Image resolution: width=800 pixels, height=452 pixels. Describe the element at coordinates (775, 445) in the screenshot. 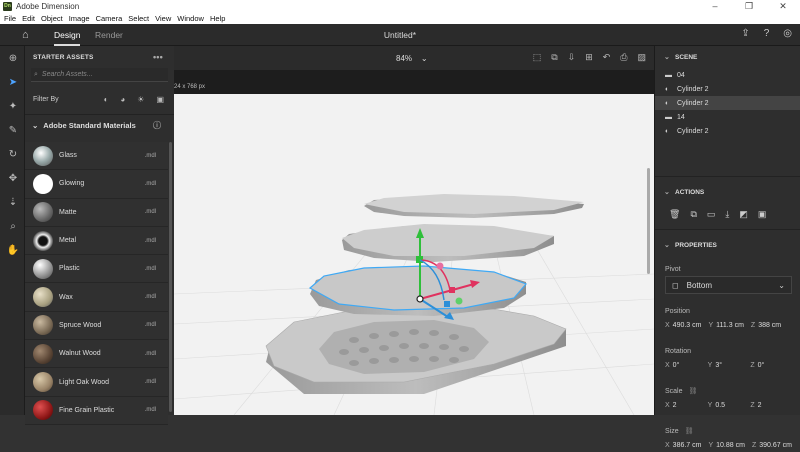

I see `size-z-field: 390.67 cm` at that location.